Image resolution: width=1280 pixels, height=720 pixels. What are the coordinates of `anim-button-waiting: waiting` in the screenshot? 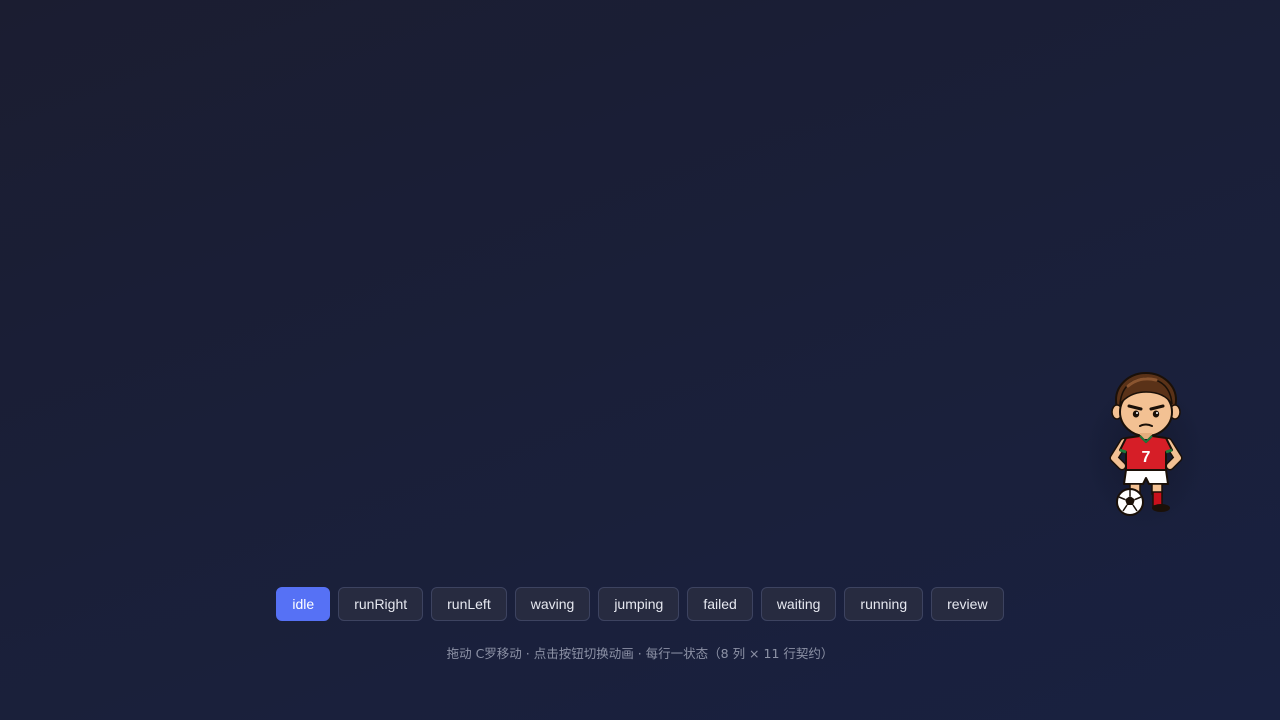 It's located at (798, 604).